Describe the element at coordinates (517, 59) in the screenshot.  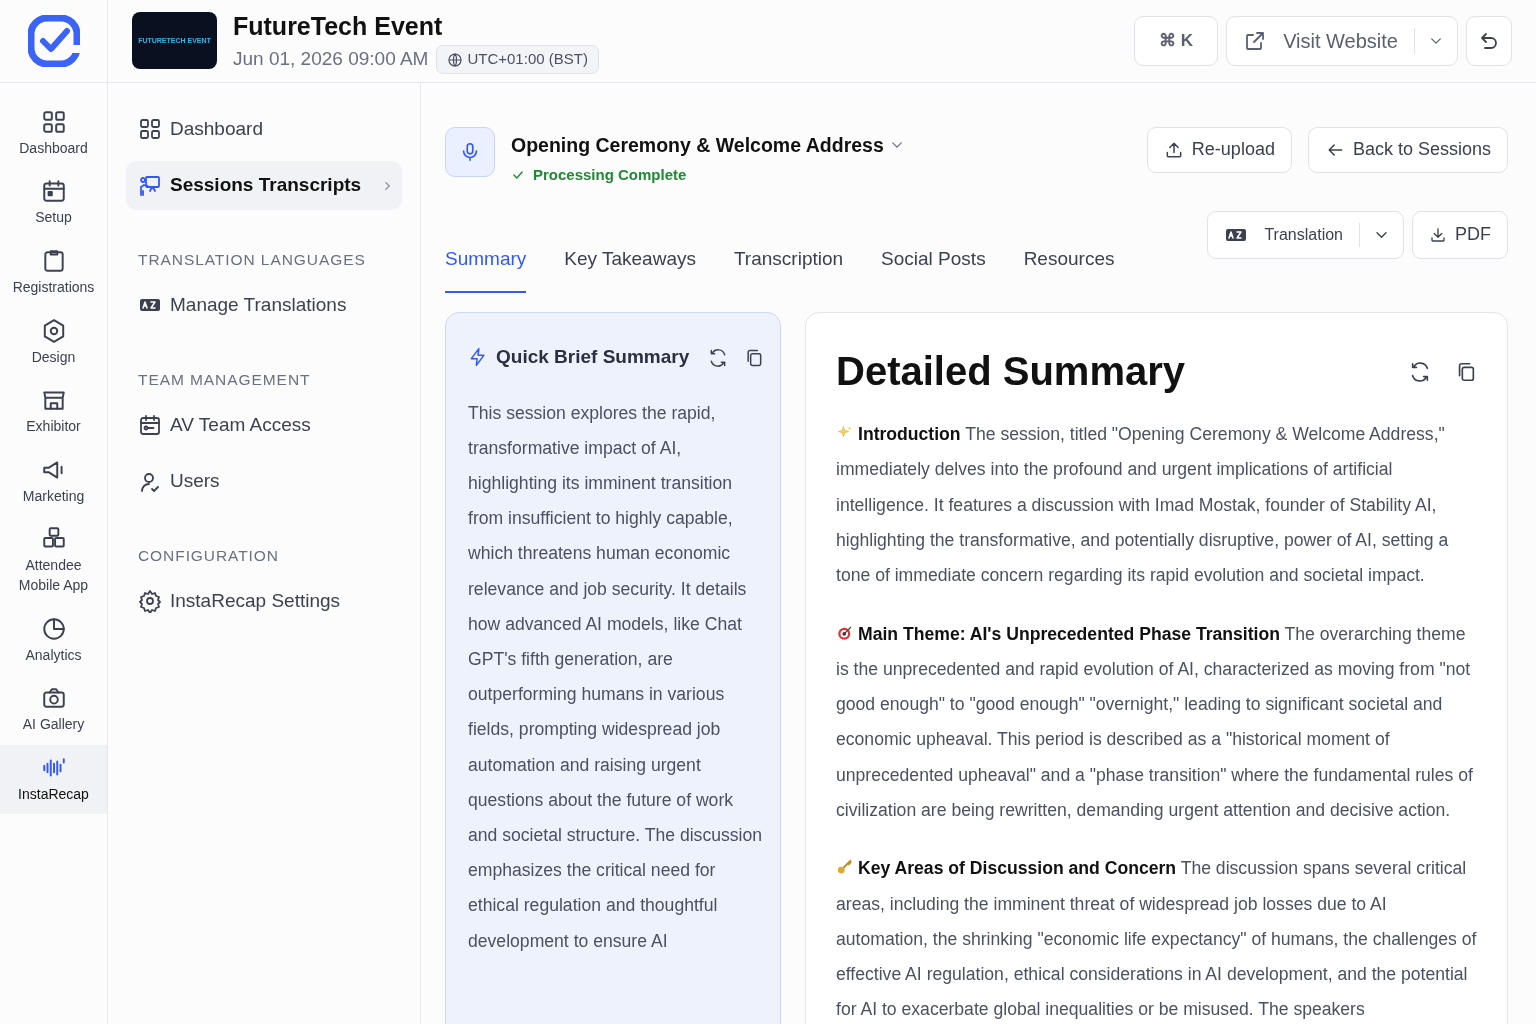
I see `timezone-badge: UTC+01:00 (BST)` at that location.